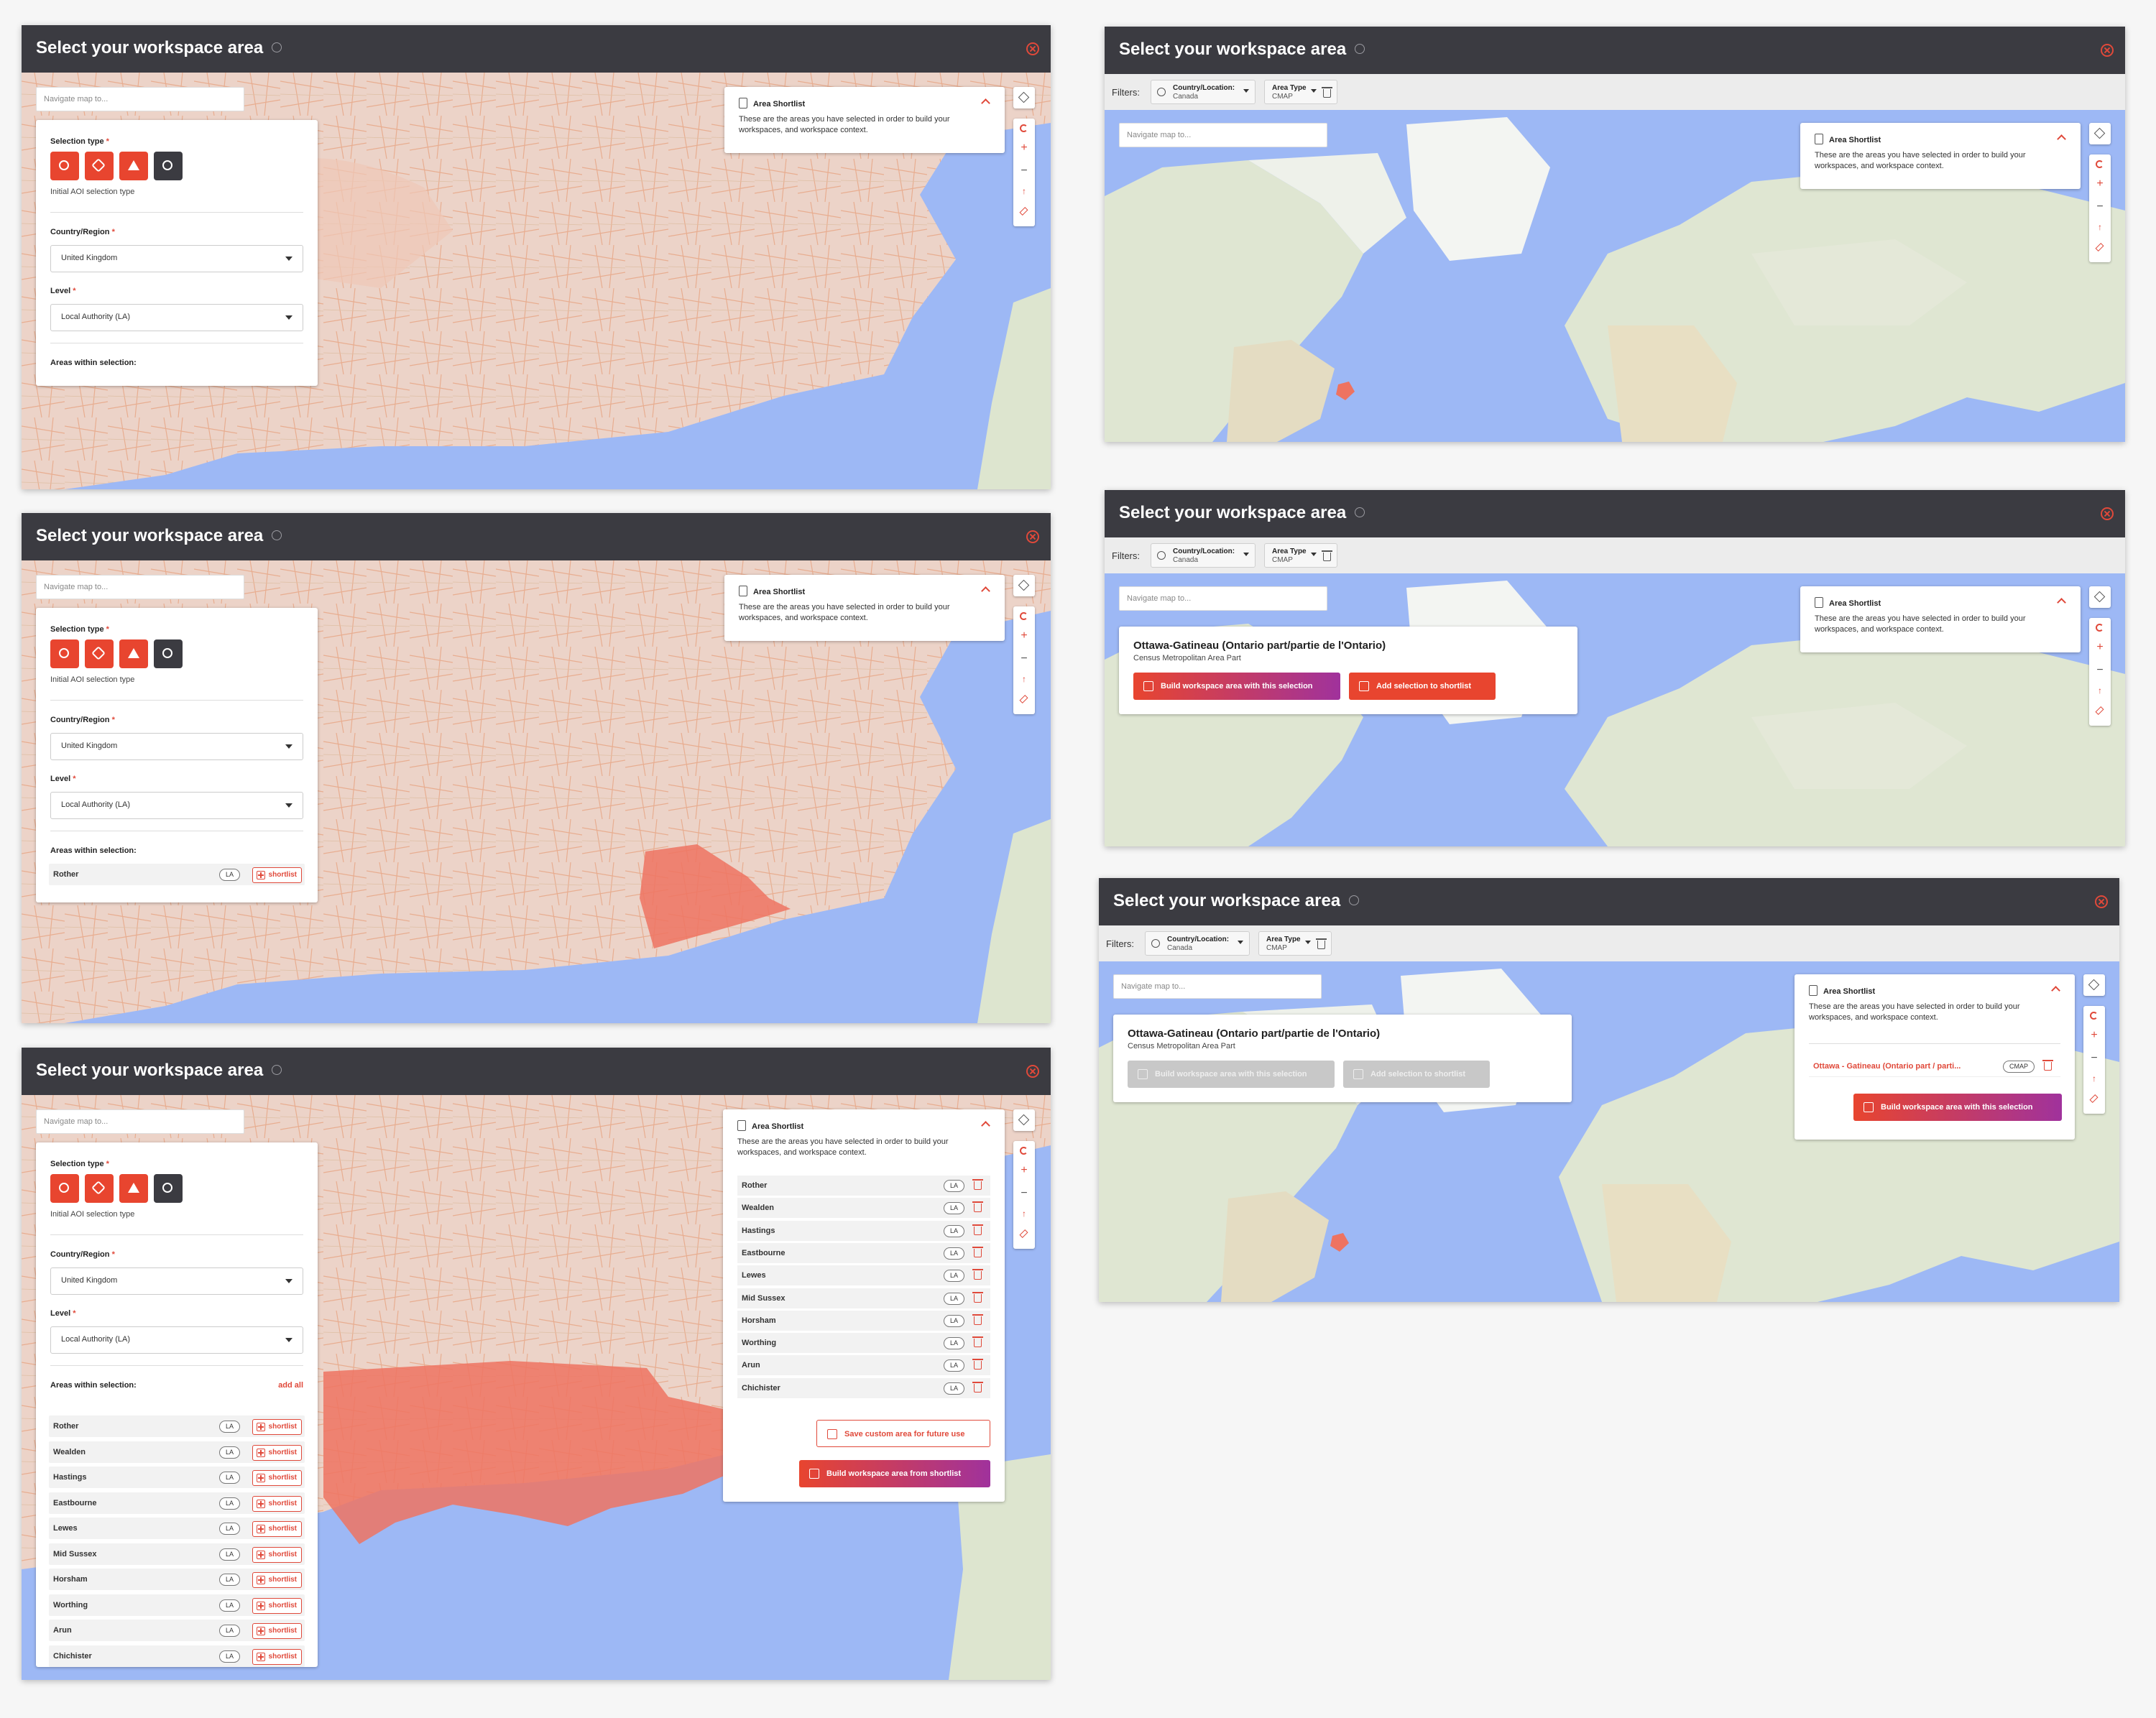 This screenshot has height=1718, width=2156. I want to click on add-all-link: add all, so click(291, 1385).